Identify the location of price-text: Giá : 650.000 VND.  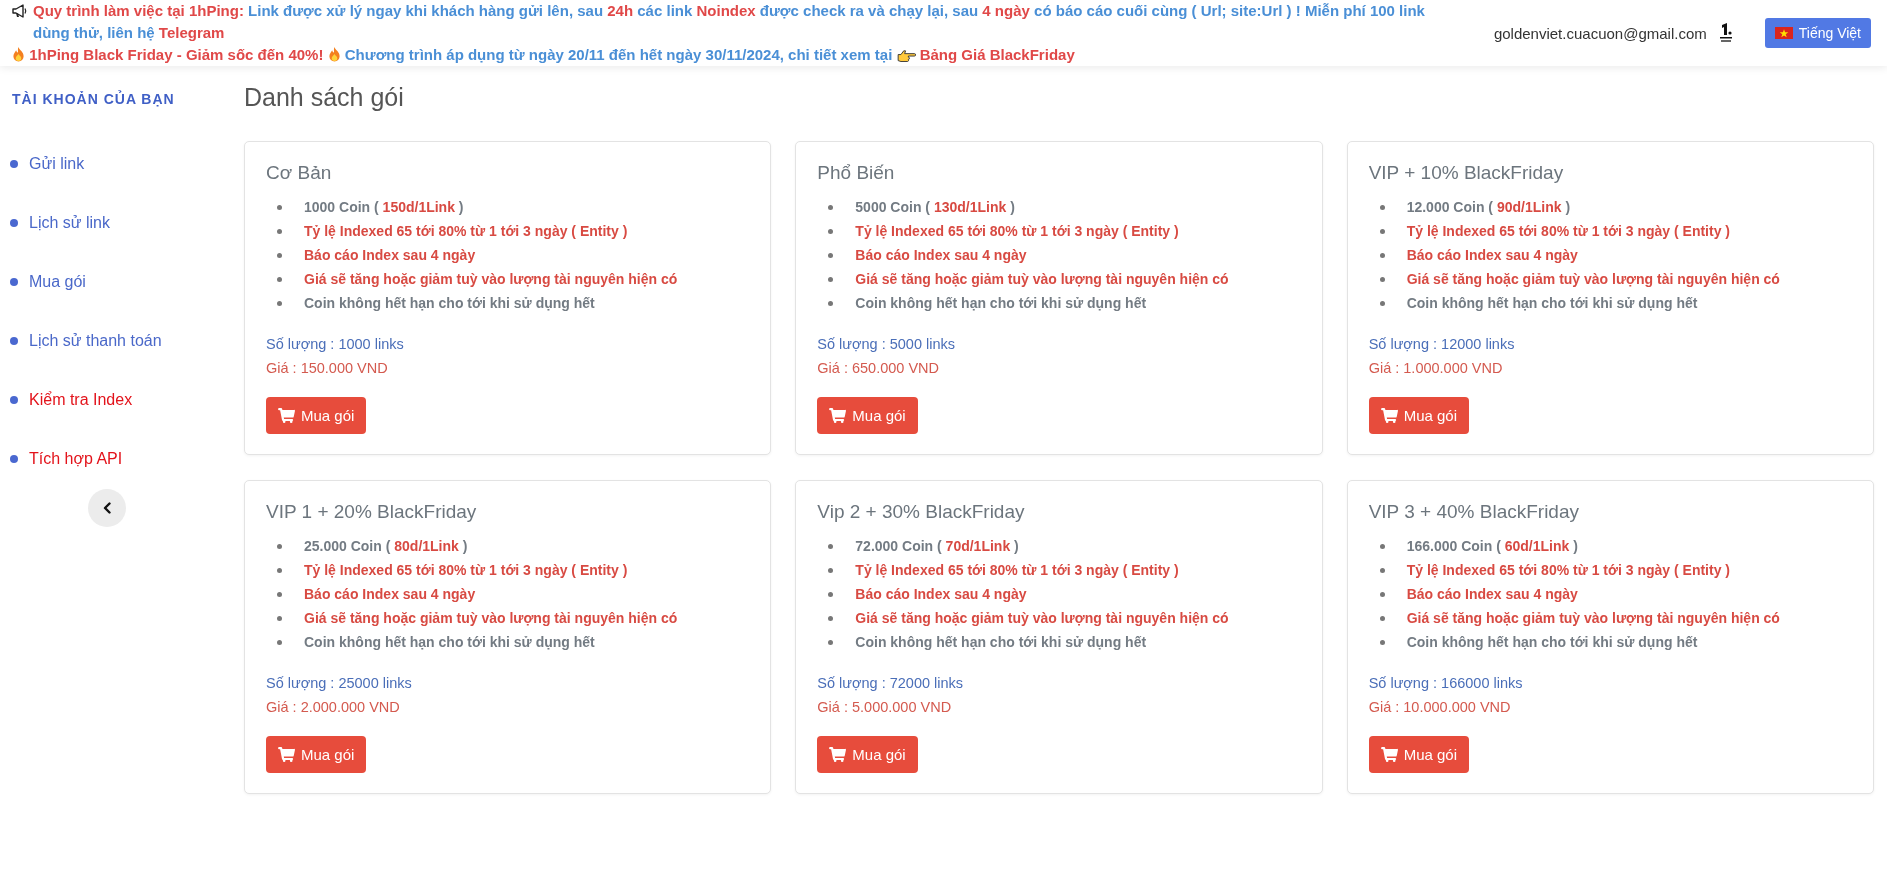
(879, 368).